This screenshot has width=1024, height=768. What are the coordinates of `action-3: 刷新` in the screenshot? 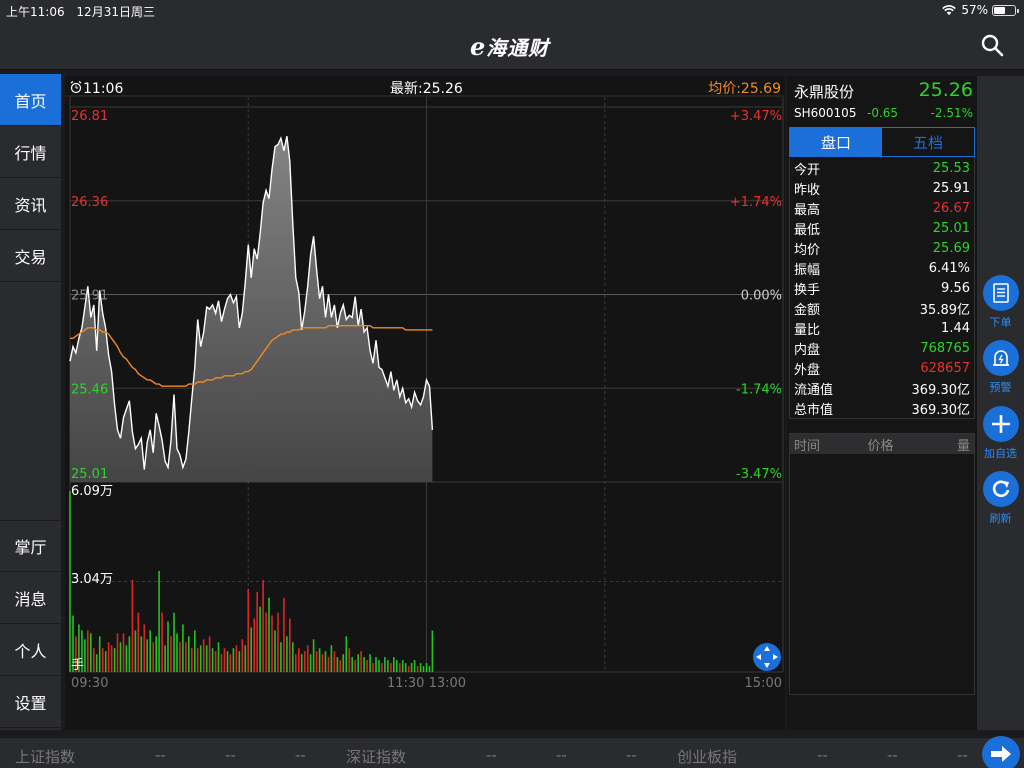 It's located at (1000, 498).